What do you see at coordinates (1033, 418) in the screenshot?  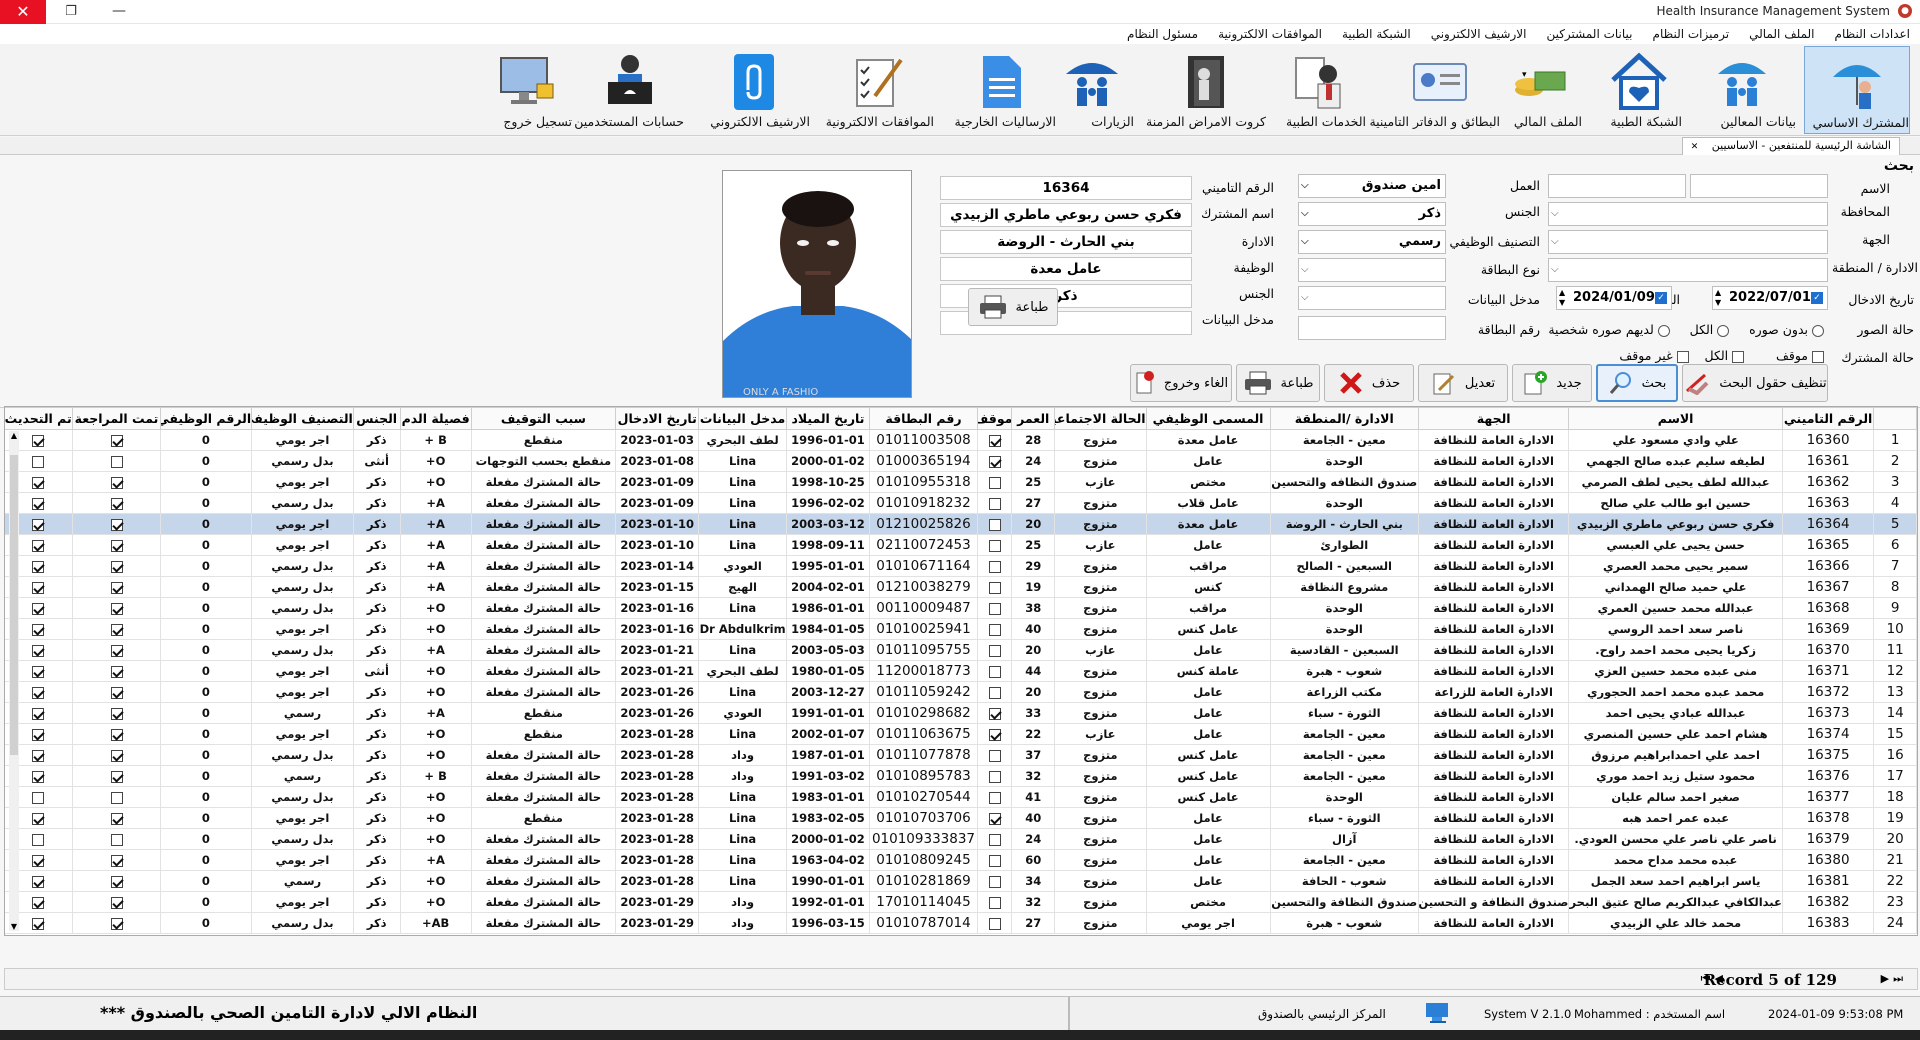 I see `column-header: العمر` at bounding box center [1033, 418].